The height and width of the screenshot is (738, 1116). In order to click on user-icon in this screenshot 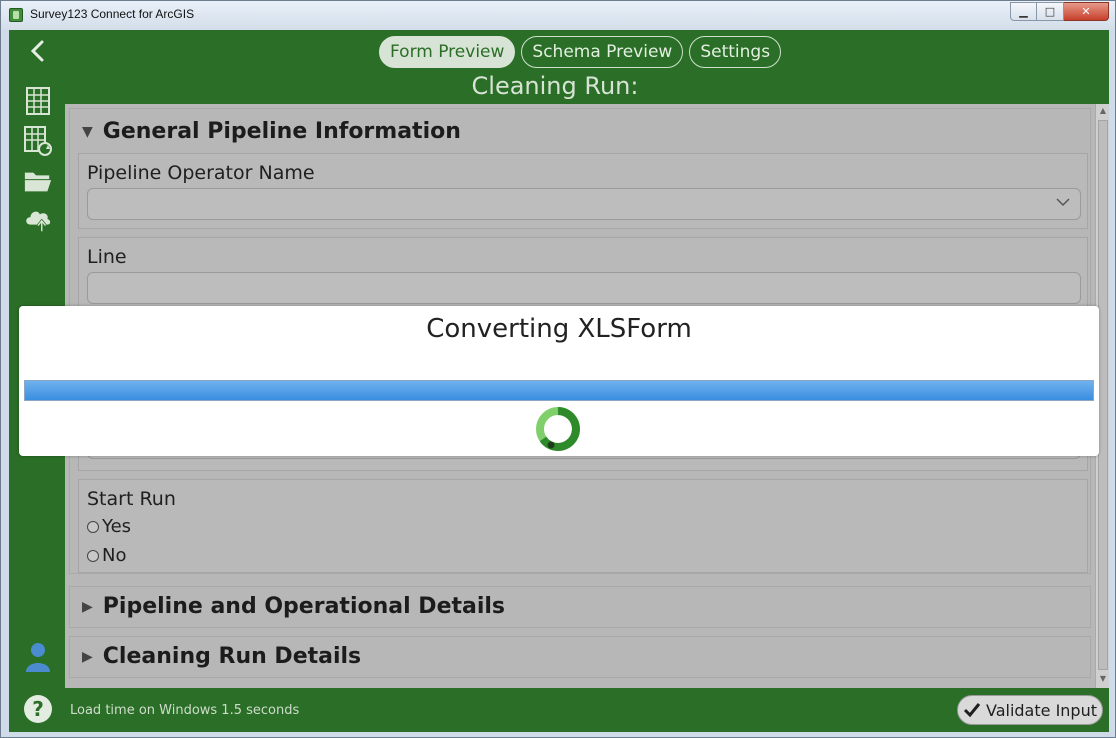, I will do `click(38, 657)`.